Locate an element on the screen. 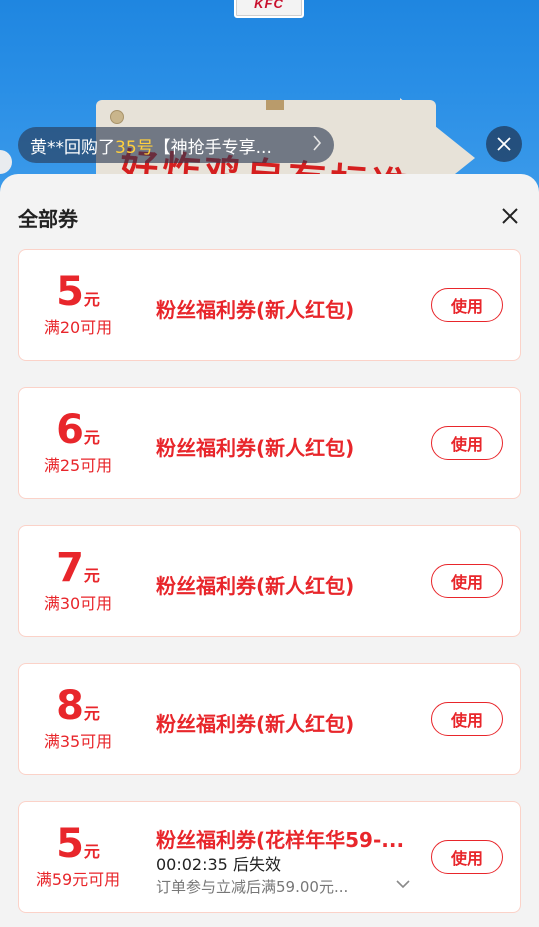  coupon-card: 8元 满35可用 粉丝福利券(新人红包) 使用 is located at coordinates (269, 719).